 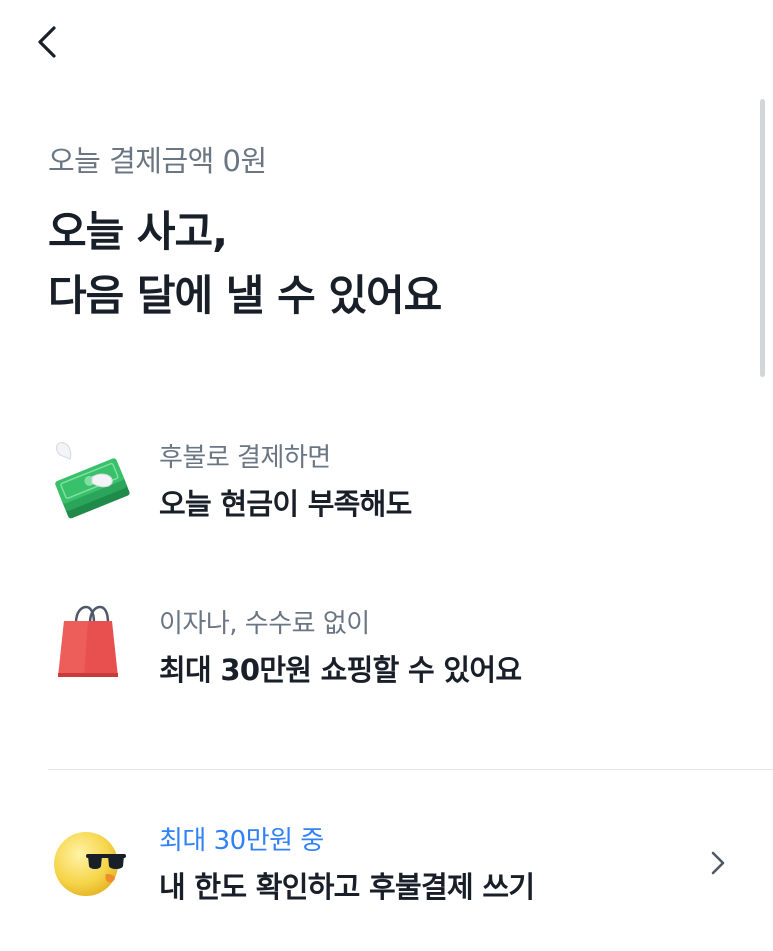 I want to click on page-title: 오늘 사고, 다음 달에 낼 수 있어요, so click(x=245, y=264).